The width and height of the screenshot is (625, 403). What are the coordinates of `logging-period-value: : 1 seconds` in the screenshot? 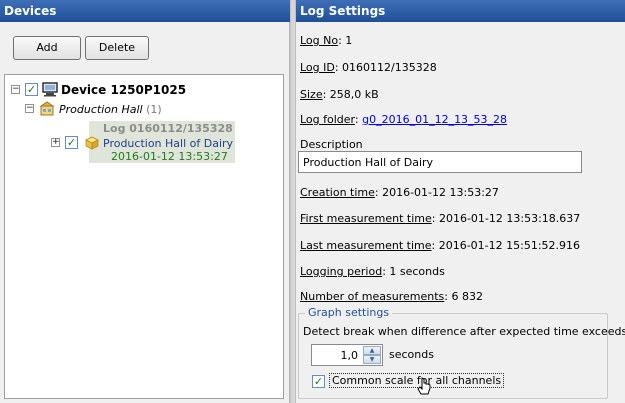 It's located at (413, 271).